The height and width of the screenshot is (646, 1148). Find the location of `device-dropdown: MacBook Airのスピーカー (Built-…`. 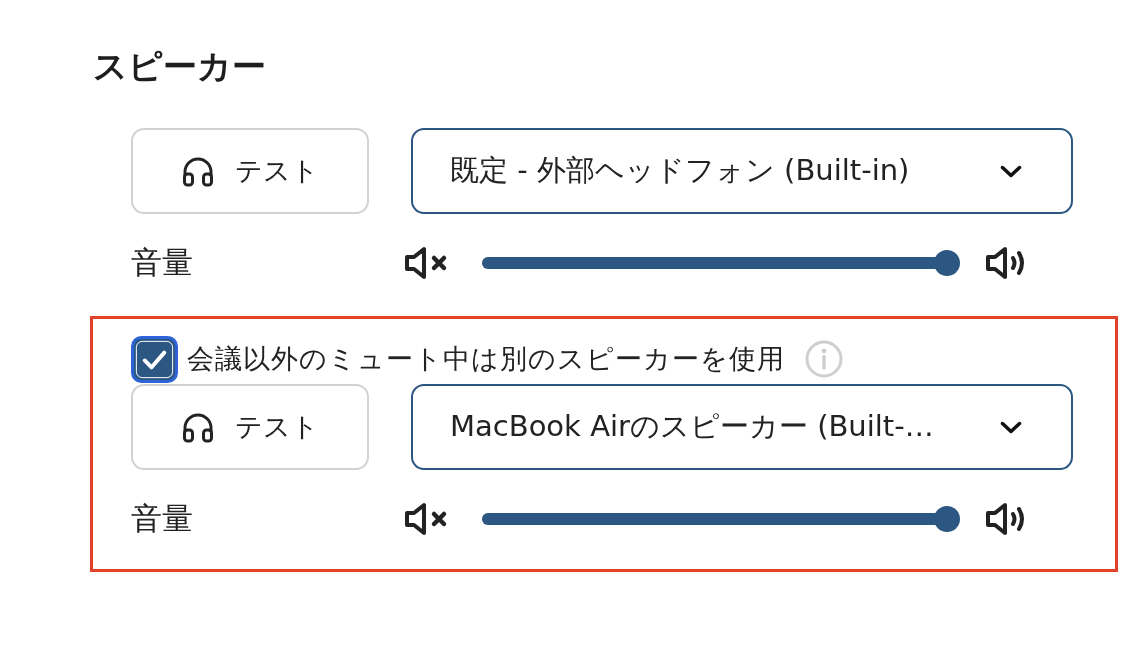

device-dropdown: MacBook Airのスピーカー (Built-… is located at coordinates (742, 427).